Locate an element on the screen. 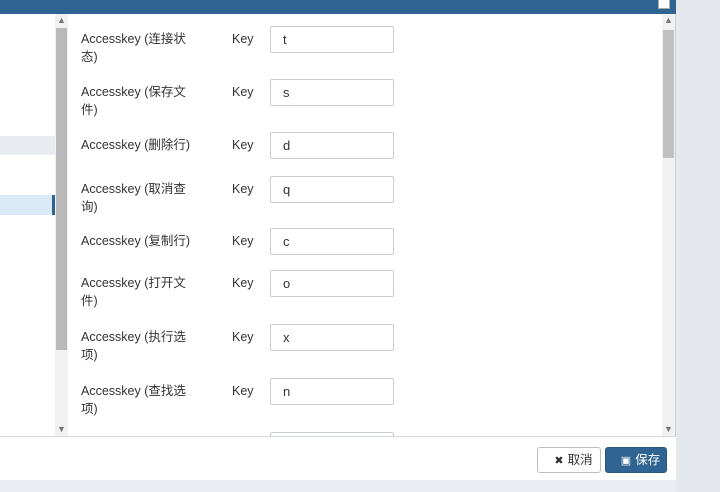 This screenshot has height=492, width=720. shortcut-label: Accesskey (打开文件) is located at coordinates (133, 292).